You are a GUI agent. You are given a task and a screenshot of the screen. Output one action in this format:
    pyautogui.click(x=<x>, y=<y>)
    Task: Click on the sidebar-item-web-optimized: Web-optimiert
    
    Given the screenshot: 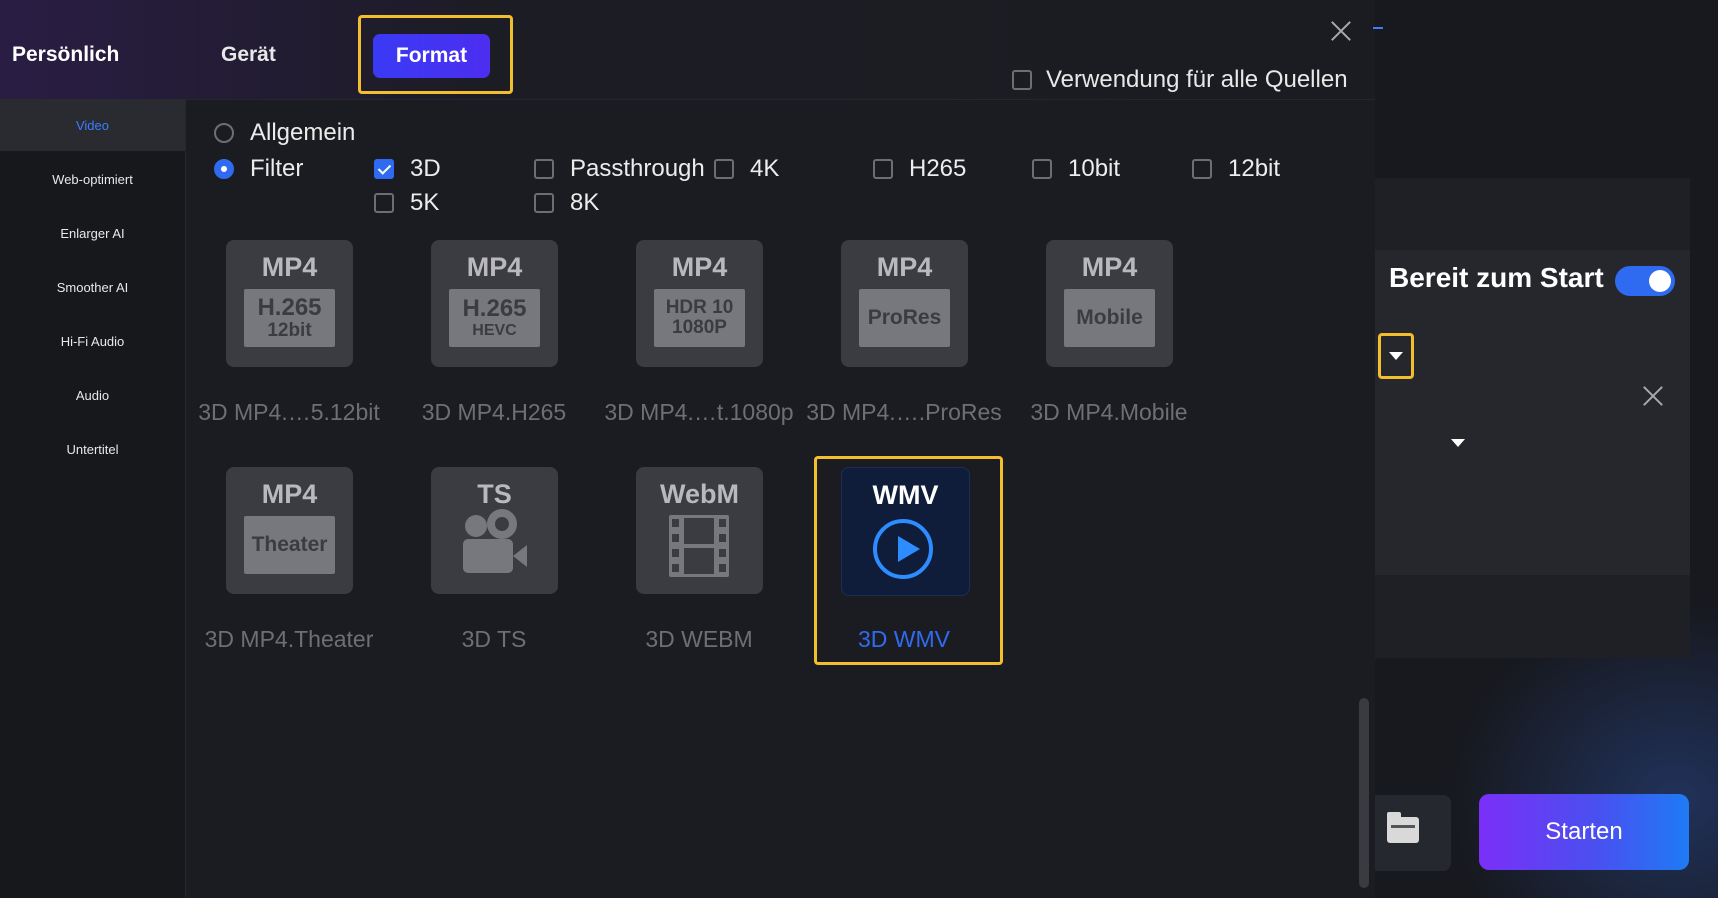 What is the action you would take?
    pyautogui.click(x=92, y=179)
    